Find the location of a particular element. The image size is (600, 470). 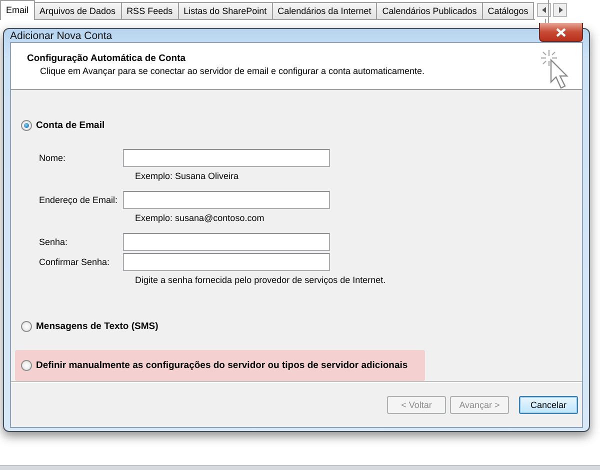

highlighted-option: Definir manualmente as configurações do servidor ou tipos de servidor adicionais is located at coordinates (220, 365).